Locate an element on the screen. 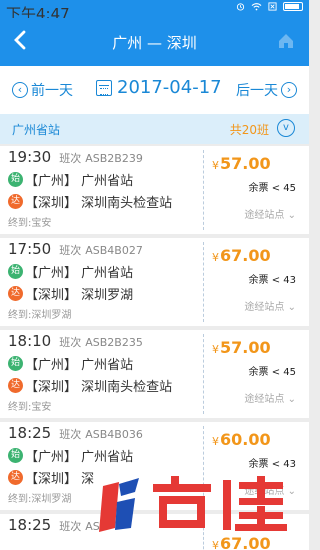  wifi-icon is located at coordinates (256, 7).